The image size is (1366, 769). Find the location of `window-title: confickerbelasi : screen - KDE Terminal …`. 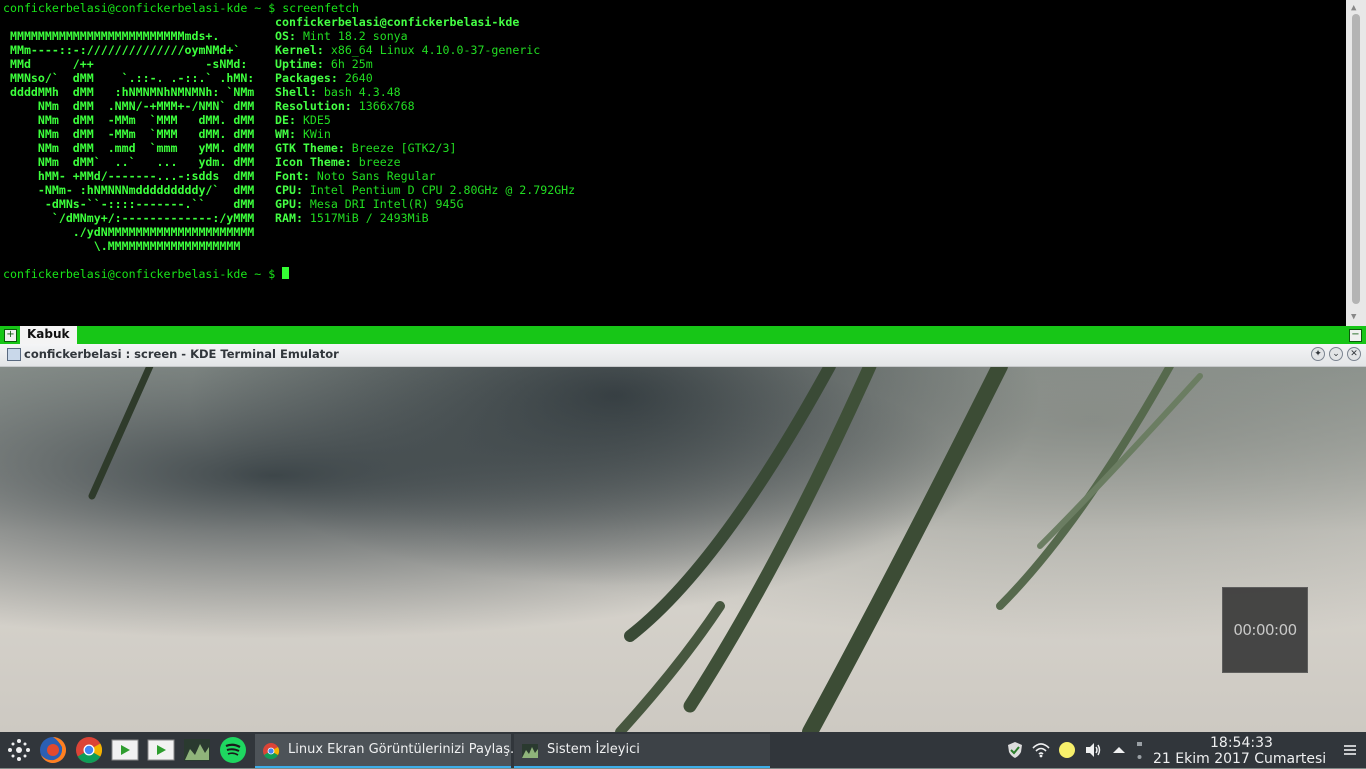

window-title: confickerbelasi : screen - KDE Terminal … is located at coordinates (181, 354).